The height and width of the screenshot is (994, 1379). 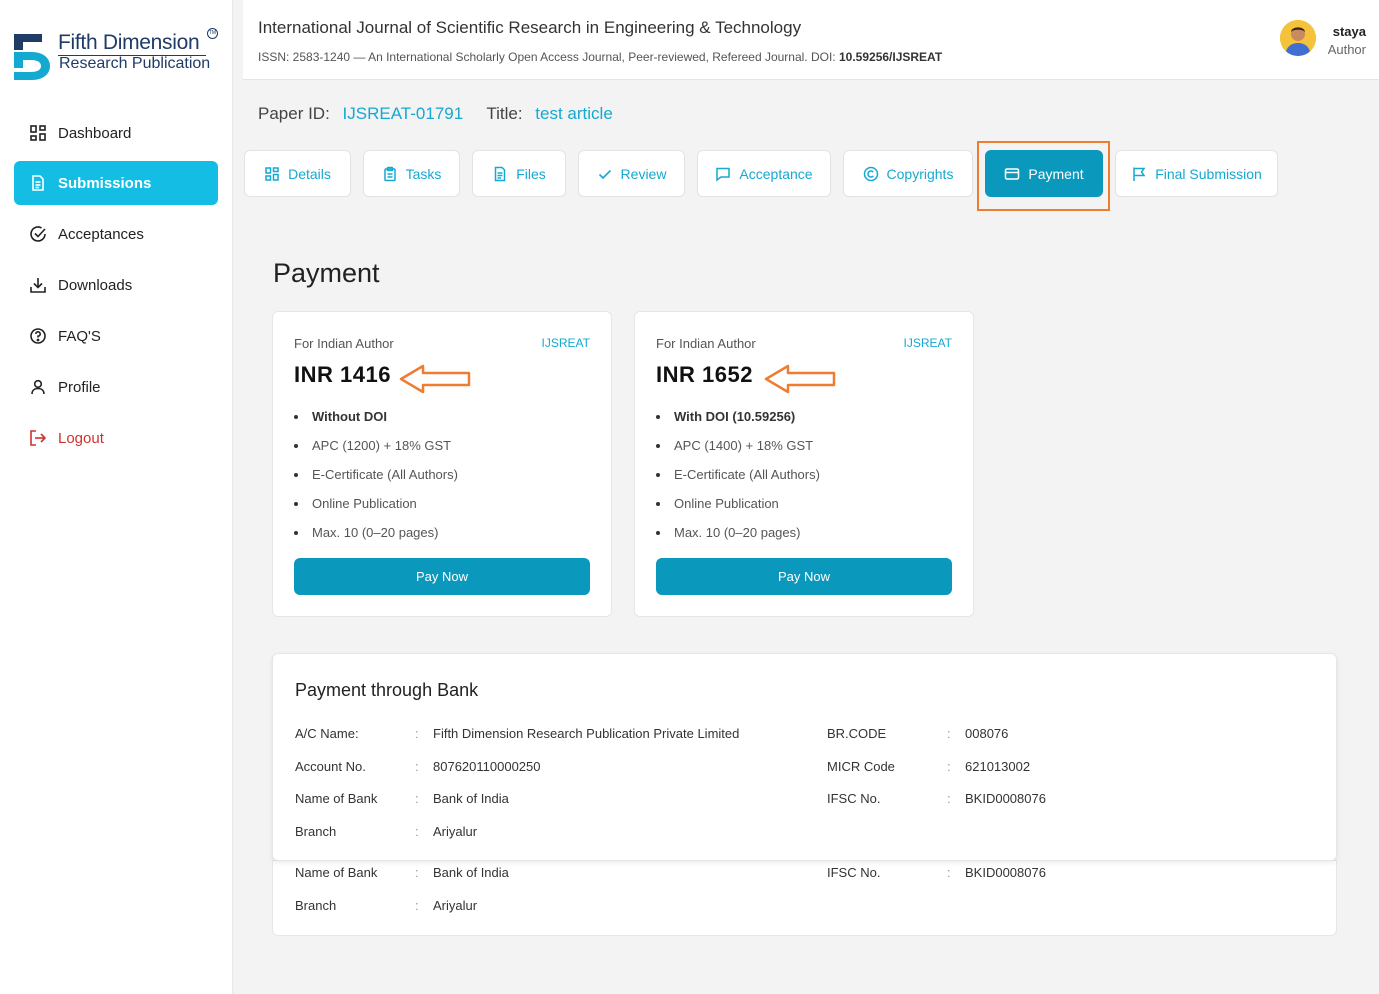 What do you see at coordinates (79, 387) in the screenshot?
I see `sidebar-item-label: Profile` at bounding box center [79, 387].